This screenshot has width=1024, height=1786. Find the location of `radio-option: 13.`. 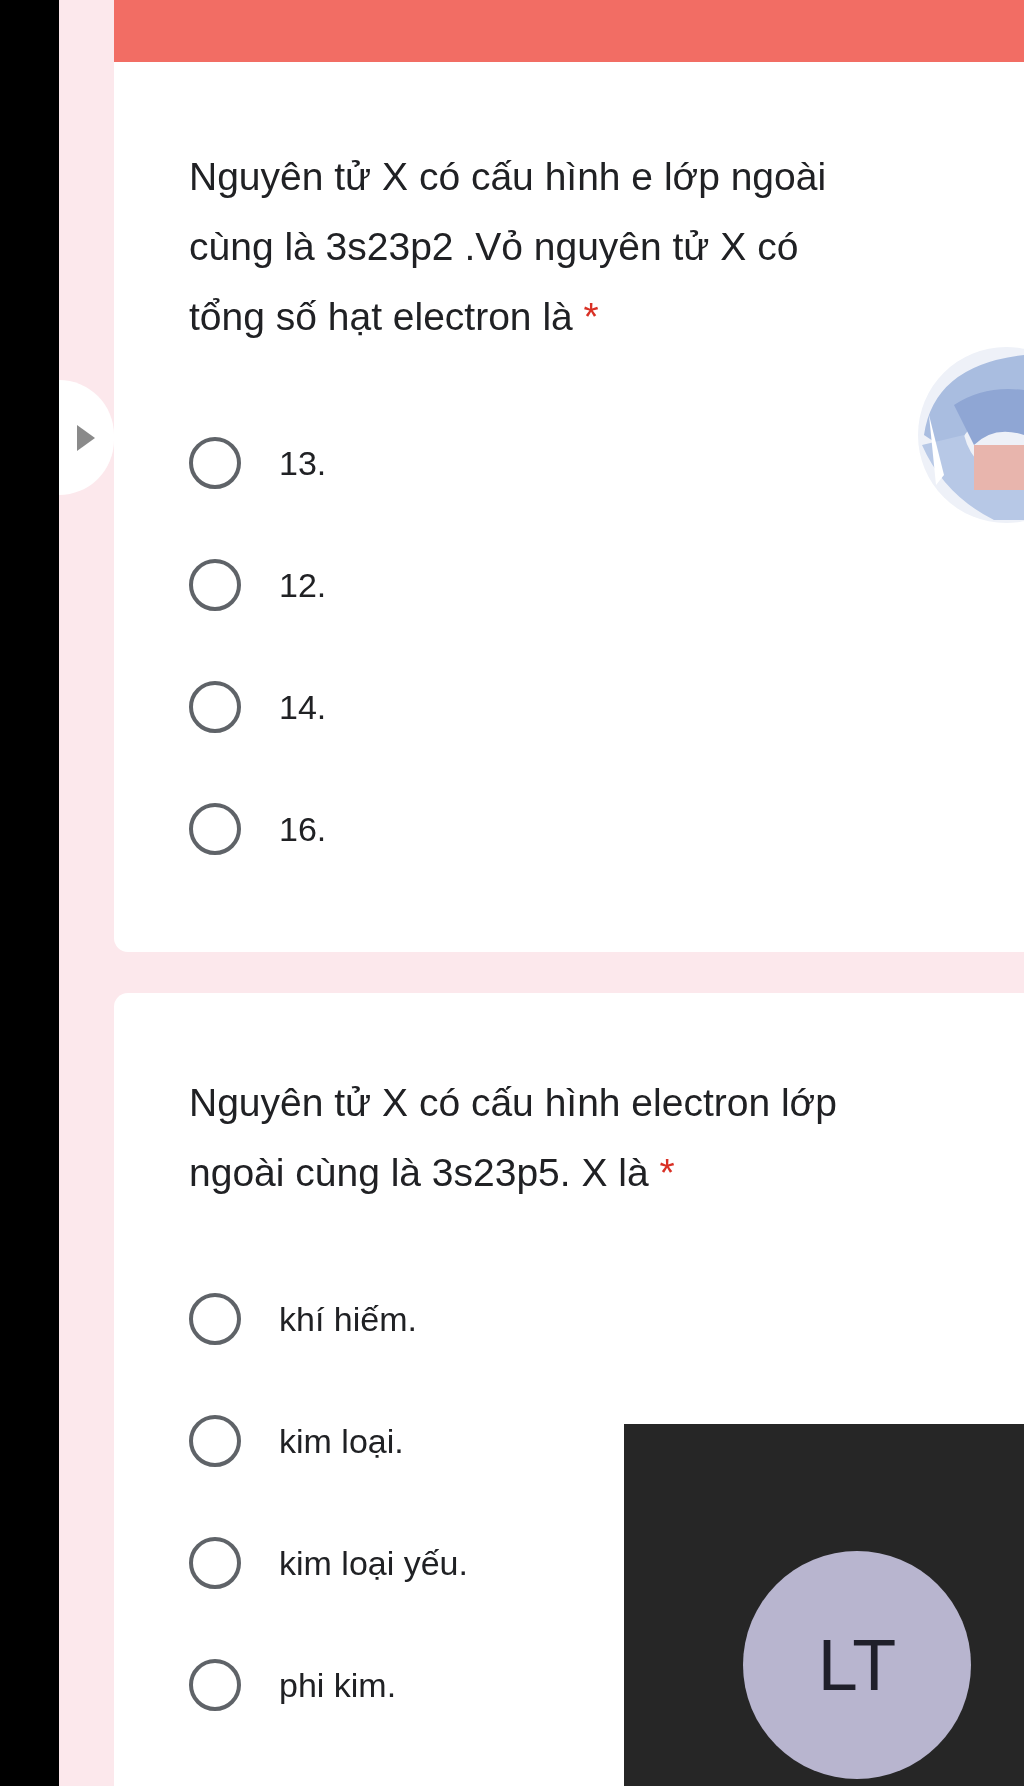

radio-option: 13. is located at coordinates (258, 463).